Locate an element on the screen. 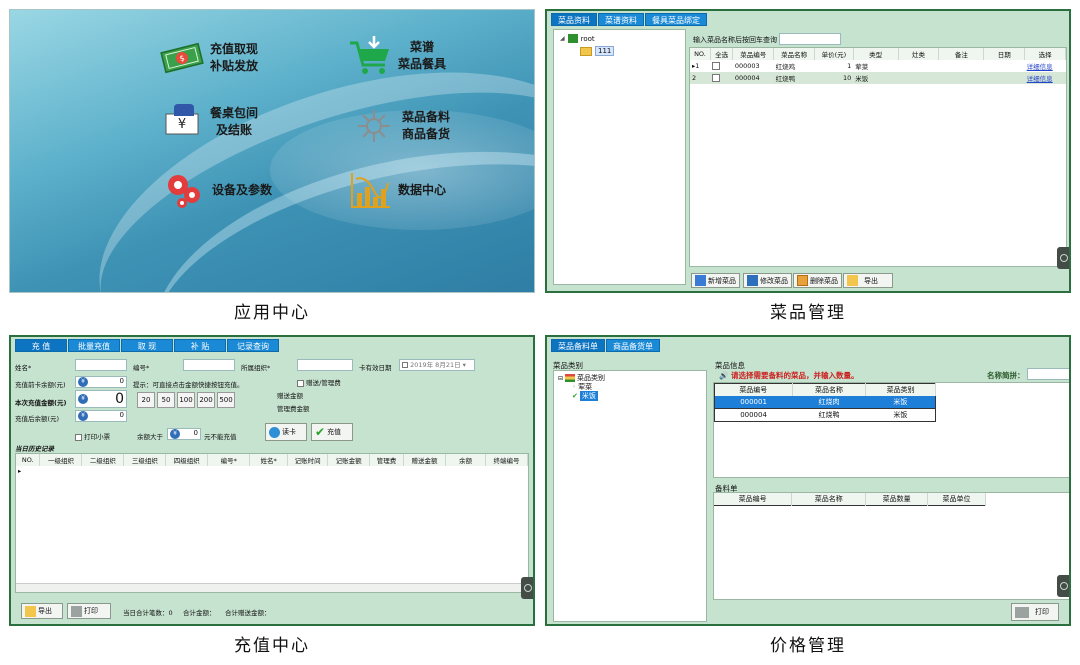  add-dish-button: 新增菜品 is located at coordinates (715, 280).